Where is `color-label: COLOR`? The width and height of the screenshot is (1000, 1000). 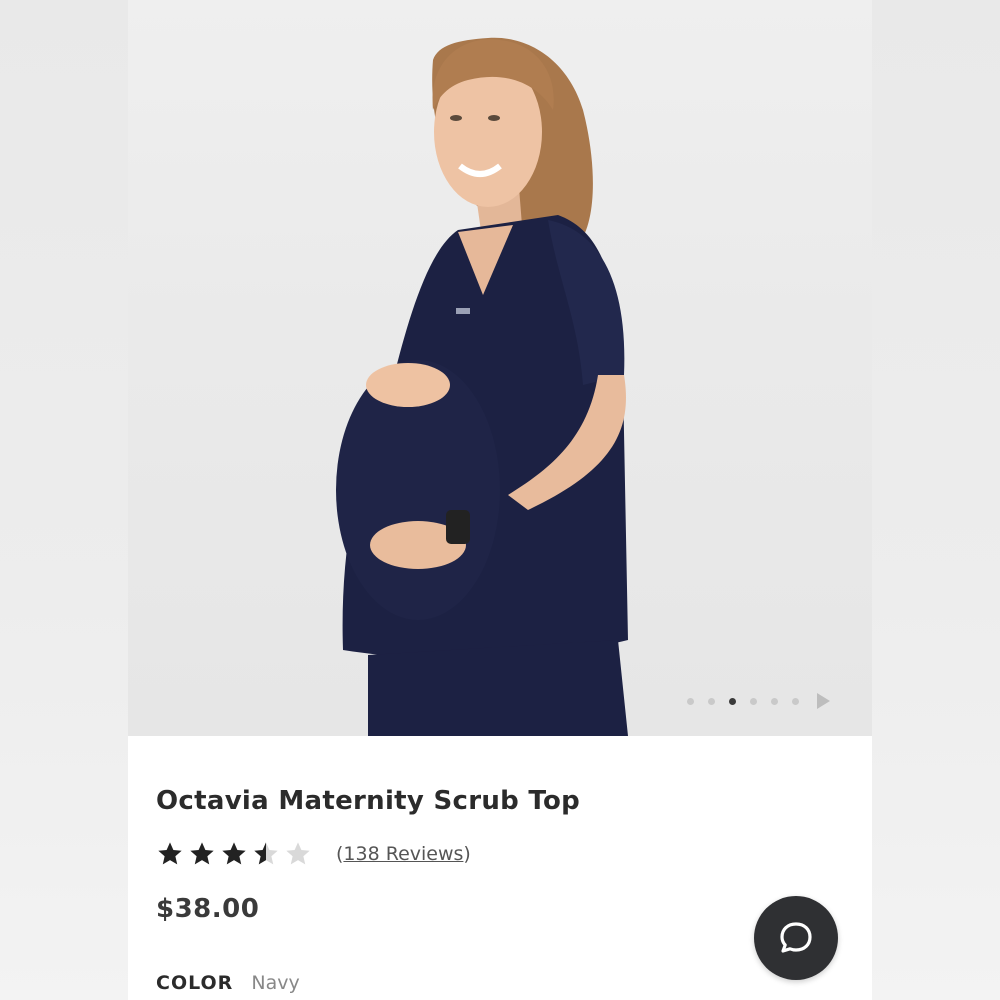
color-label: COLOR is located at coordinates (195, 983).